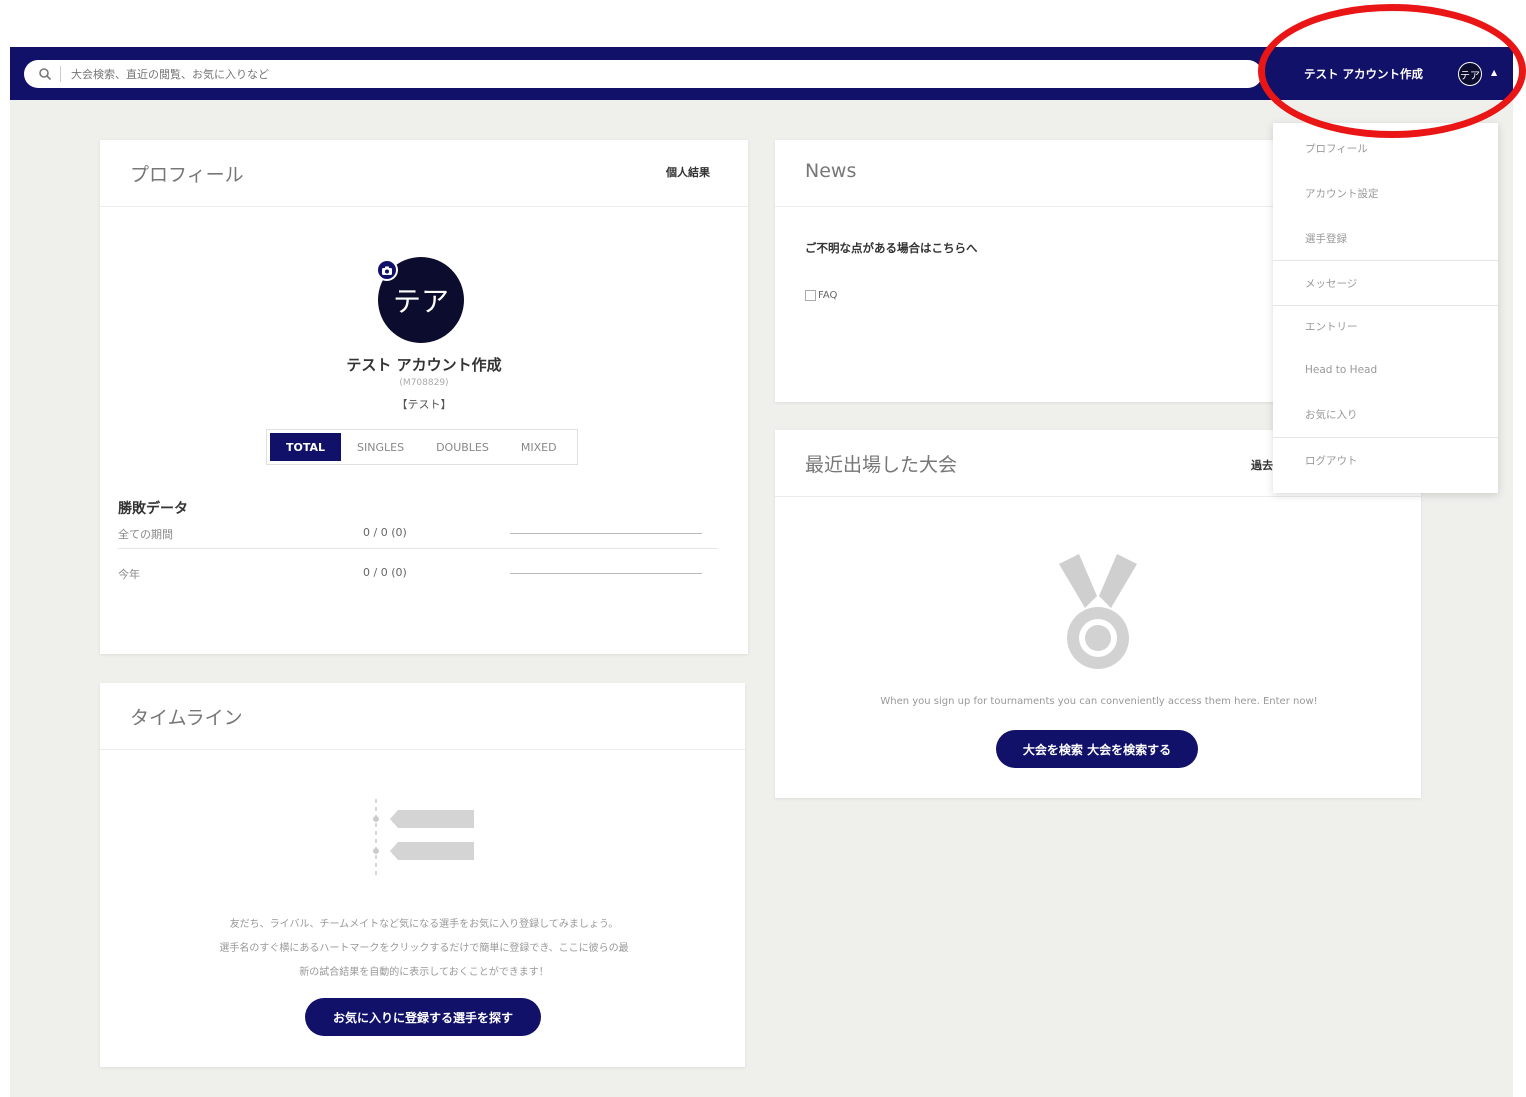  I want to click on past-tournaments-link: 過去, so click(1262, 465).